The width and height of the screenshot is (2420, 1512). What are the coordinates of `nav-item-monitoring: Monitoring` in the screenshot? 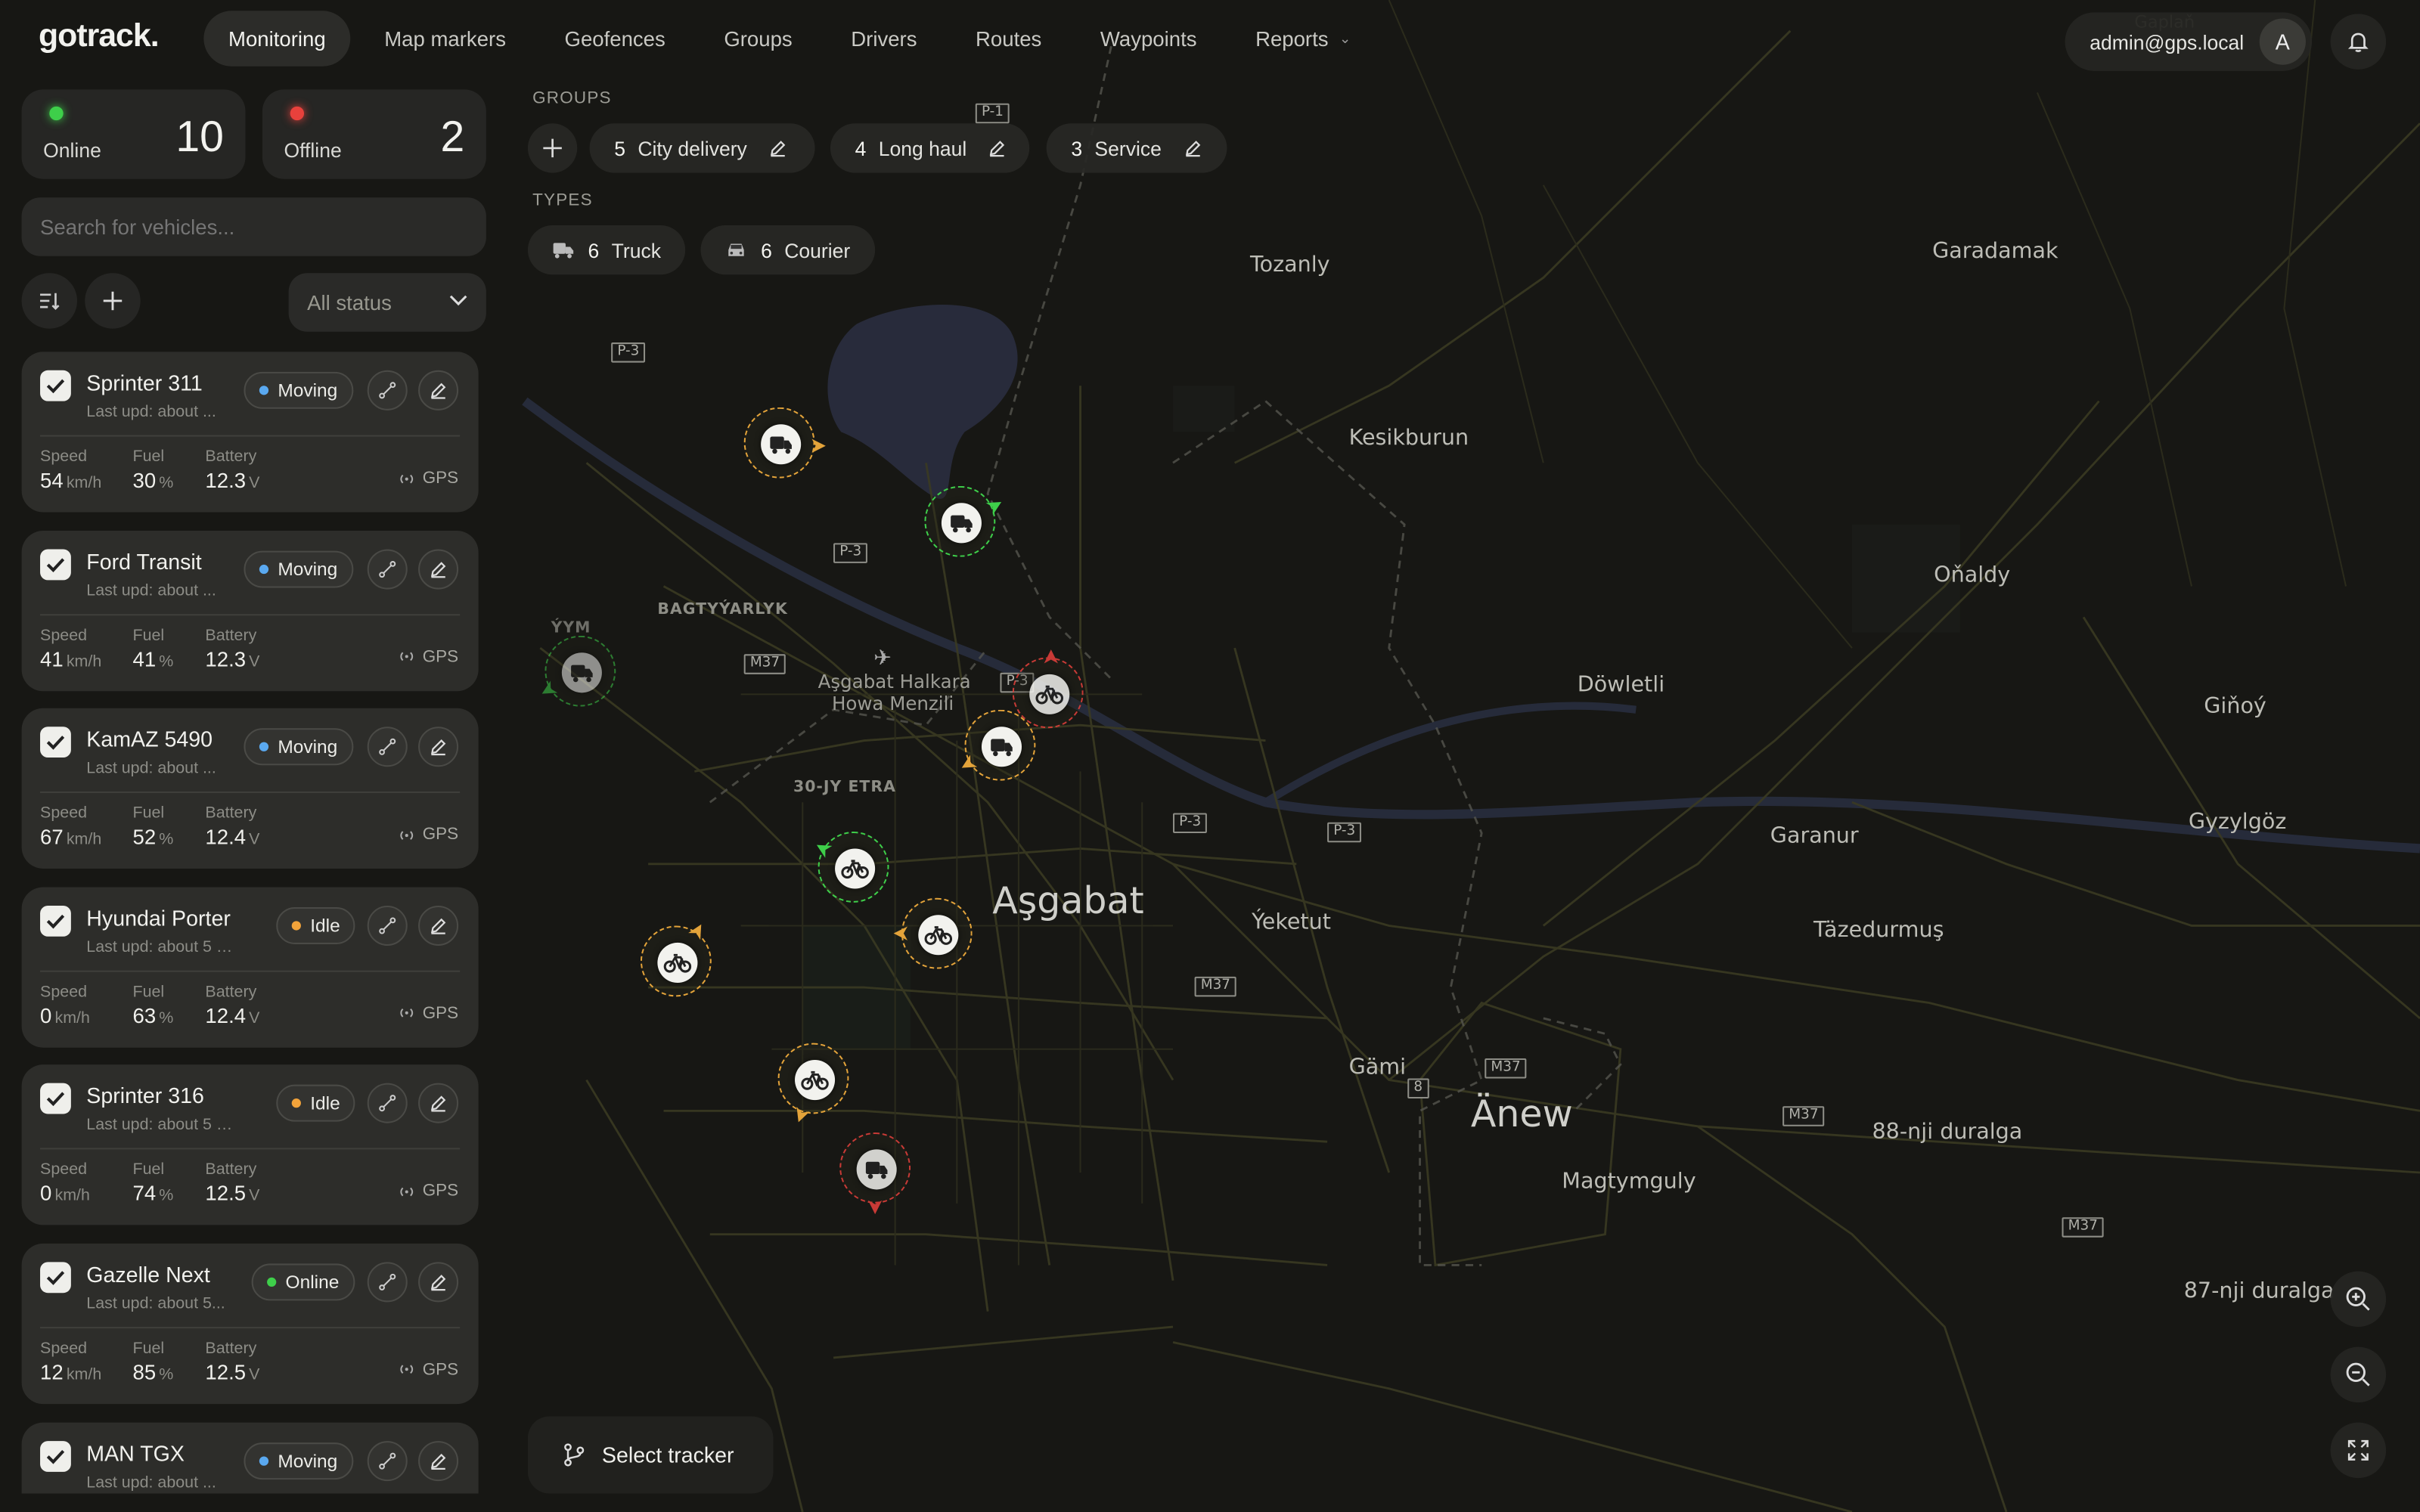 It's located at (277, 39).